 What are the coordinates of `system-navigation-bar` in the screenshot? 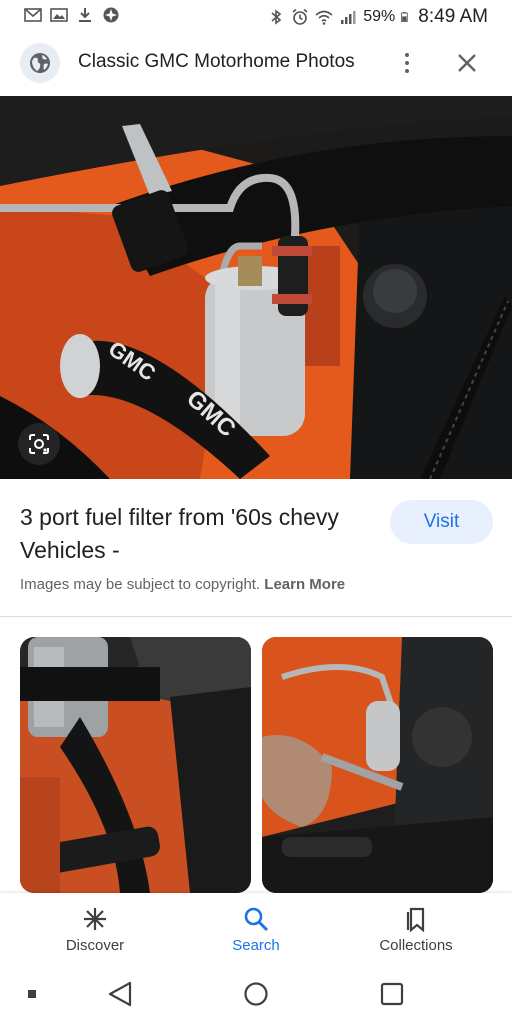 It's located at (256, 997).